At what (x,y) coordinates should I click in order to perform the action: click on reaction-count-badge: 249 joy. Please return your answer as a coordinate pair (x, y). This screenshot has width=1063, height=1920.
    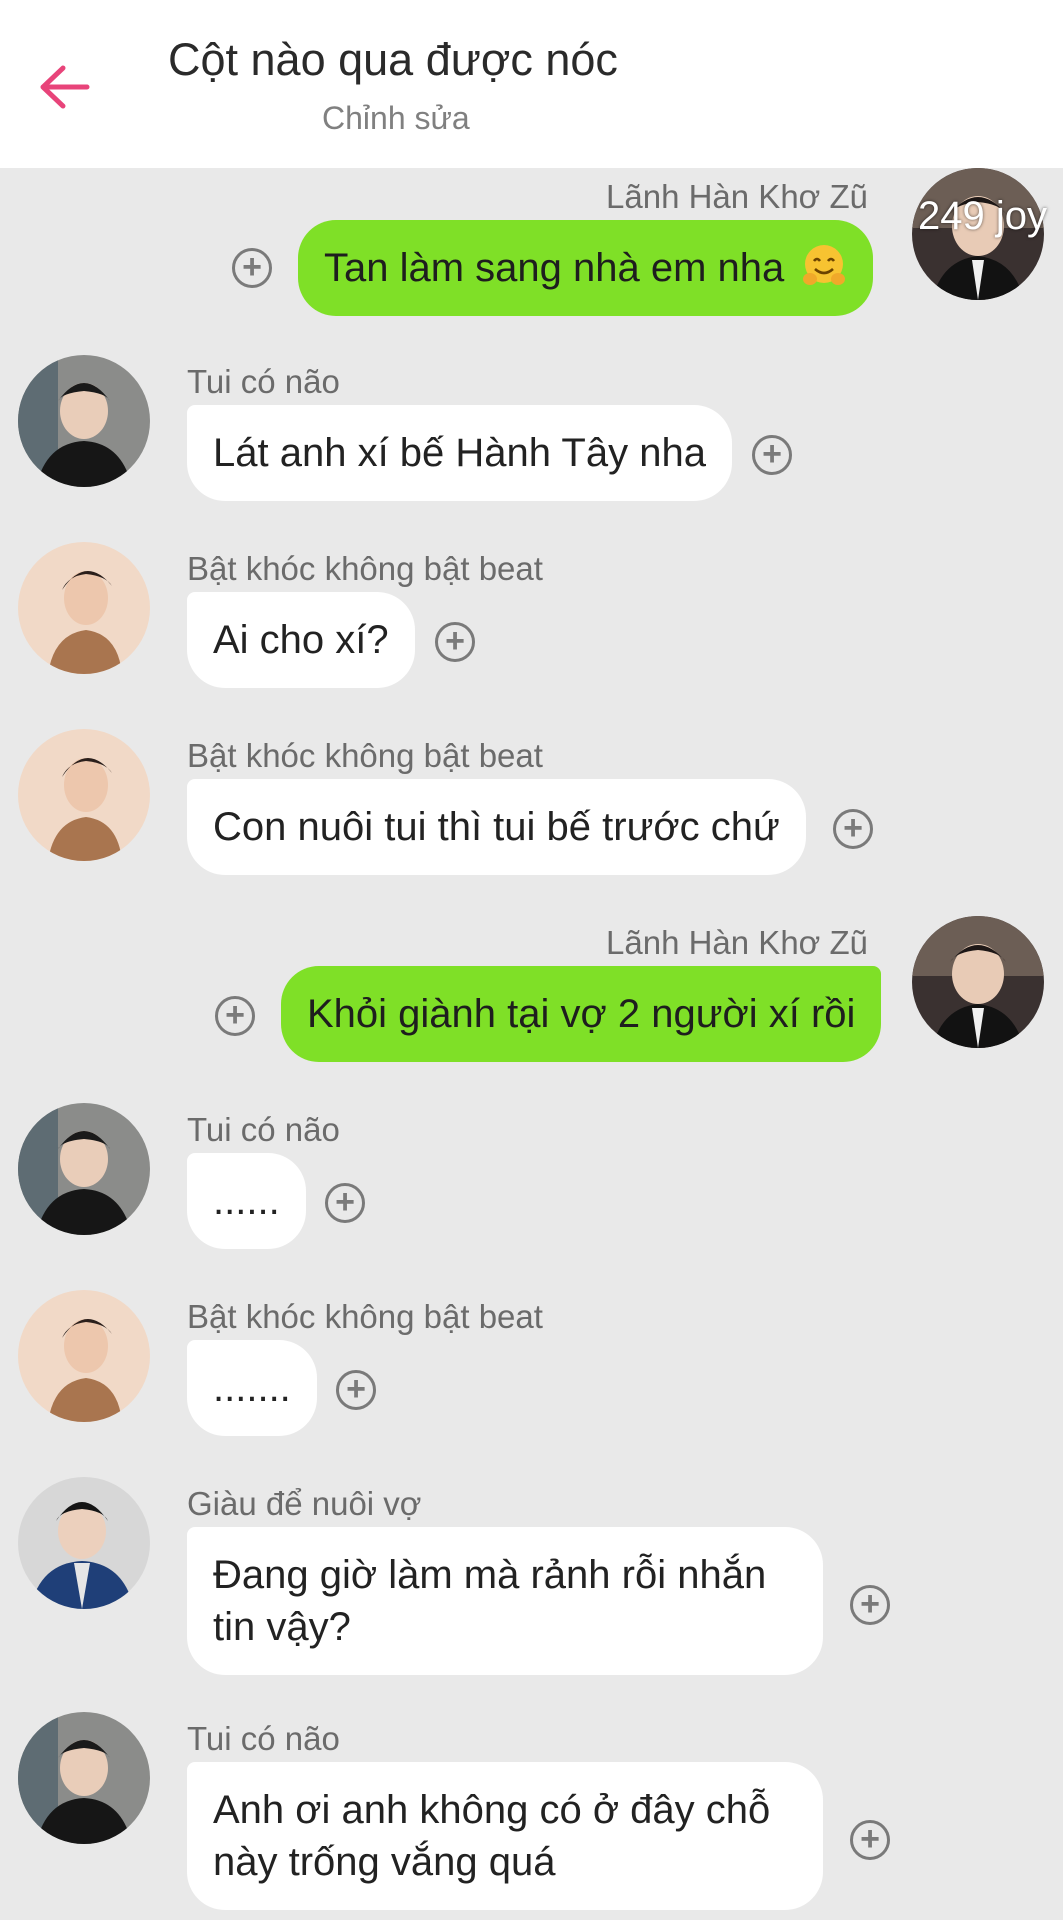
    Looking at the image, I should click on (982, 216).